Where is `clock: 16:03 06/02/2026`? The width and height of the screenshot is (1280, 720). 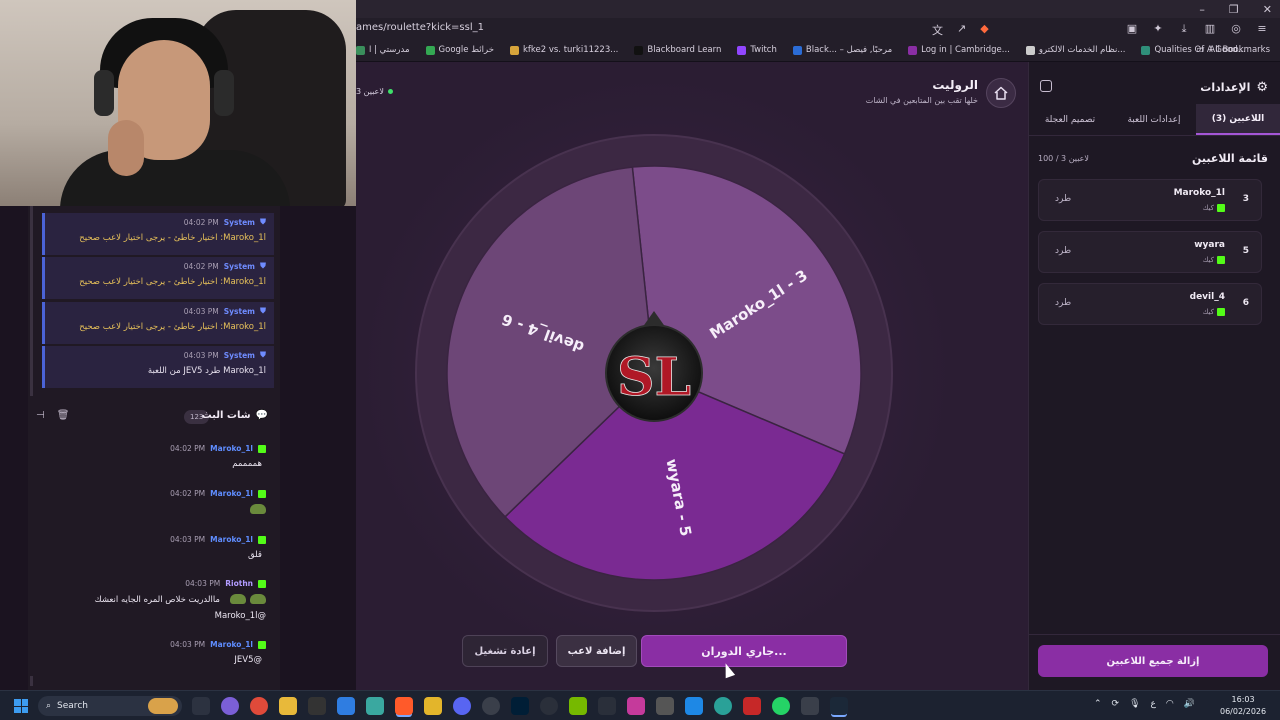 clock: 16:03 06/02/2026 is located at coordinates (1243, 706).